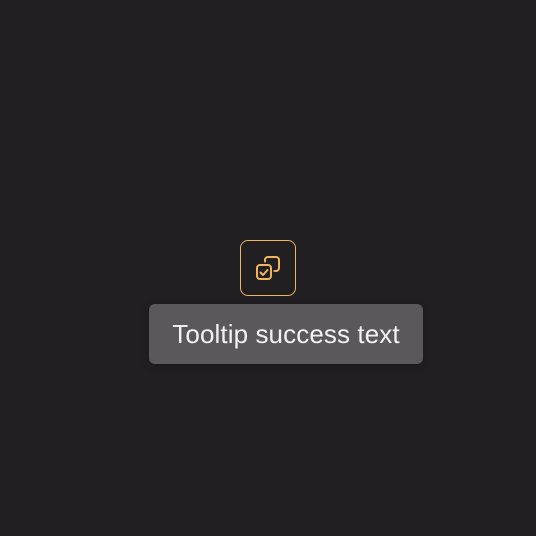 The image size is (536, 536). I want to click on tooltip: Tooltip success text, so click(286, 334).